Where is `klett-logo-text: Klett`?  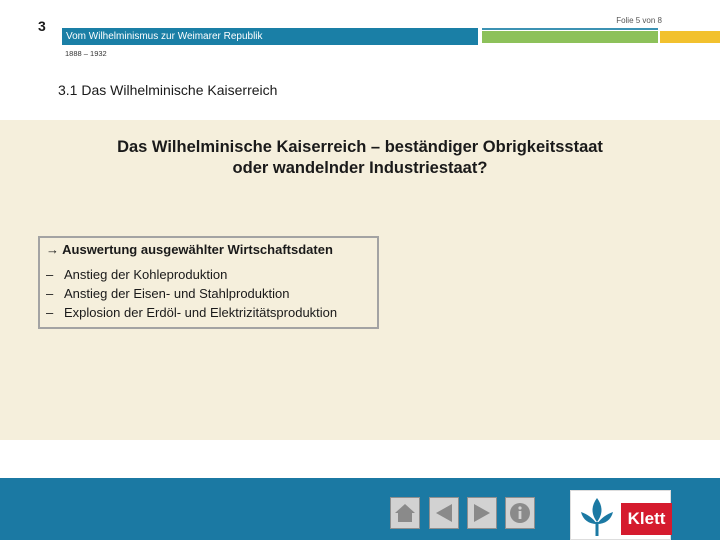
klett-logo-text: Klett is located at coordinates (646, 519).